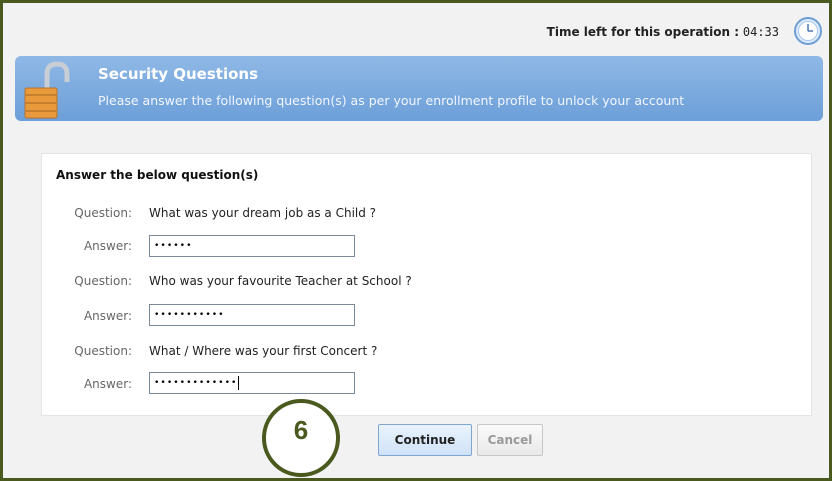  Describe the element at coordinates (643, 32) in the screenshot. I see `time-left-text: Time left for this operation :` at that location.